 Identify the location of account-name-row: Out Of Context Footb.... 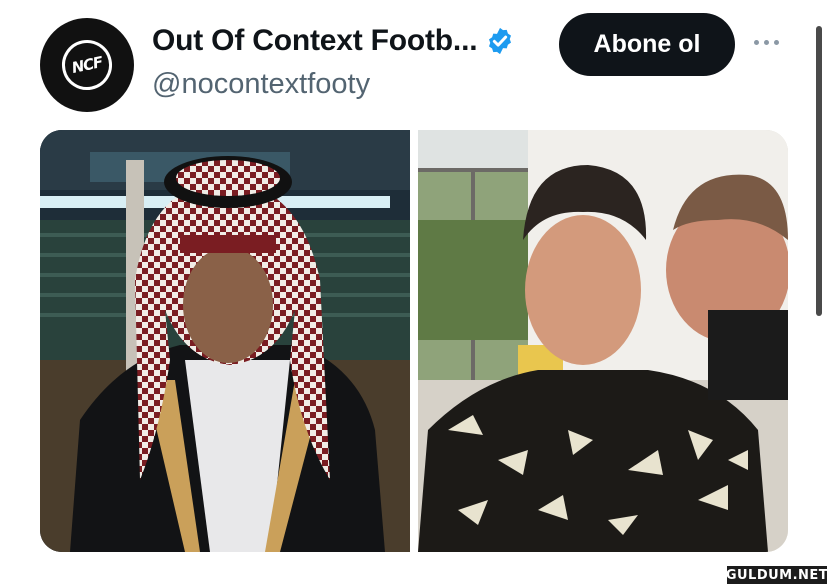
(333, 41).